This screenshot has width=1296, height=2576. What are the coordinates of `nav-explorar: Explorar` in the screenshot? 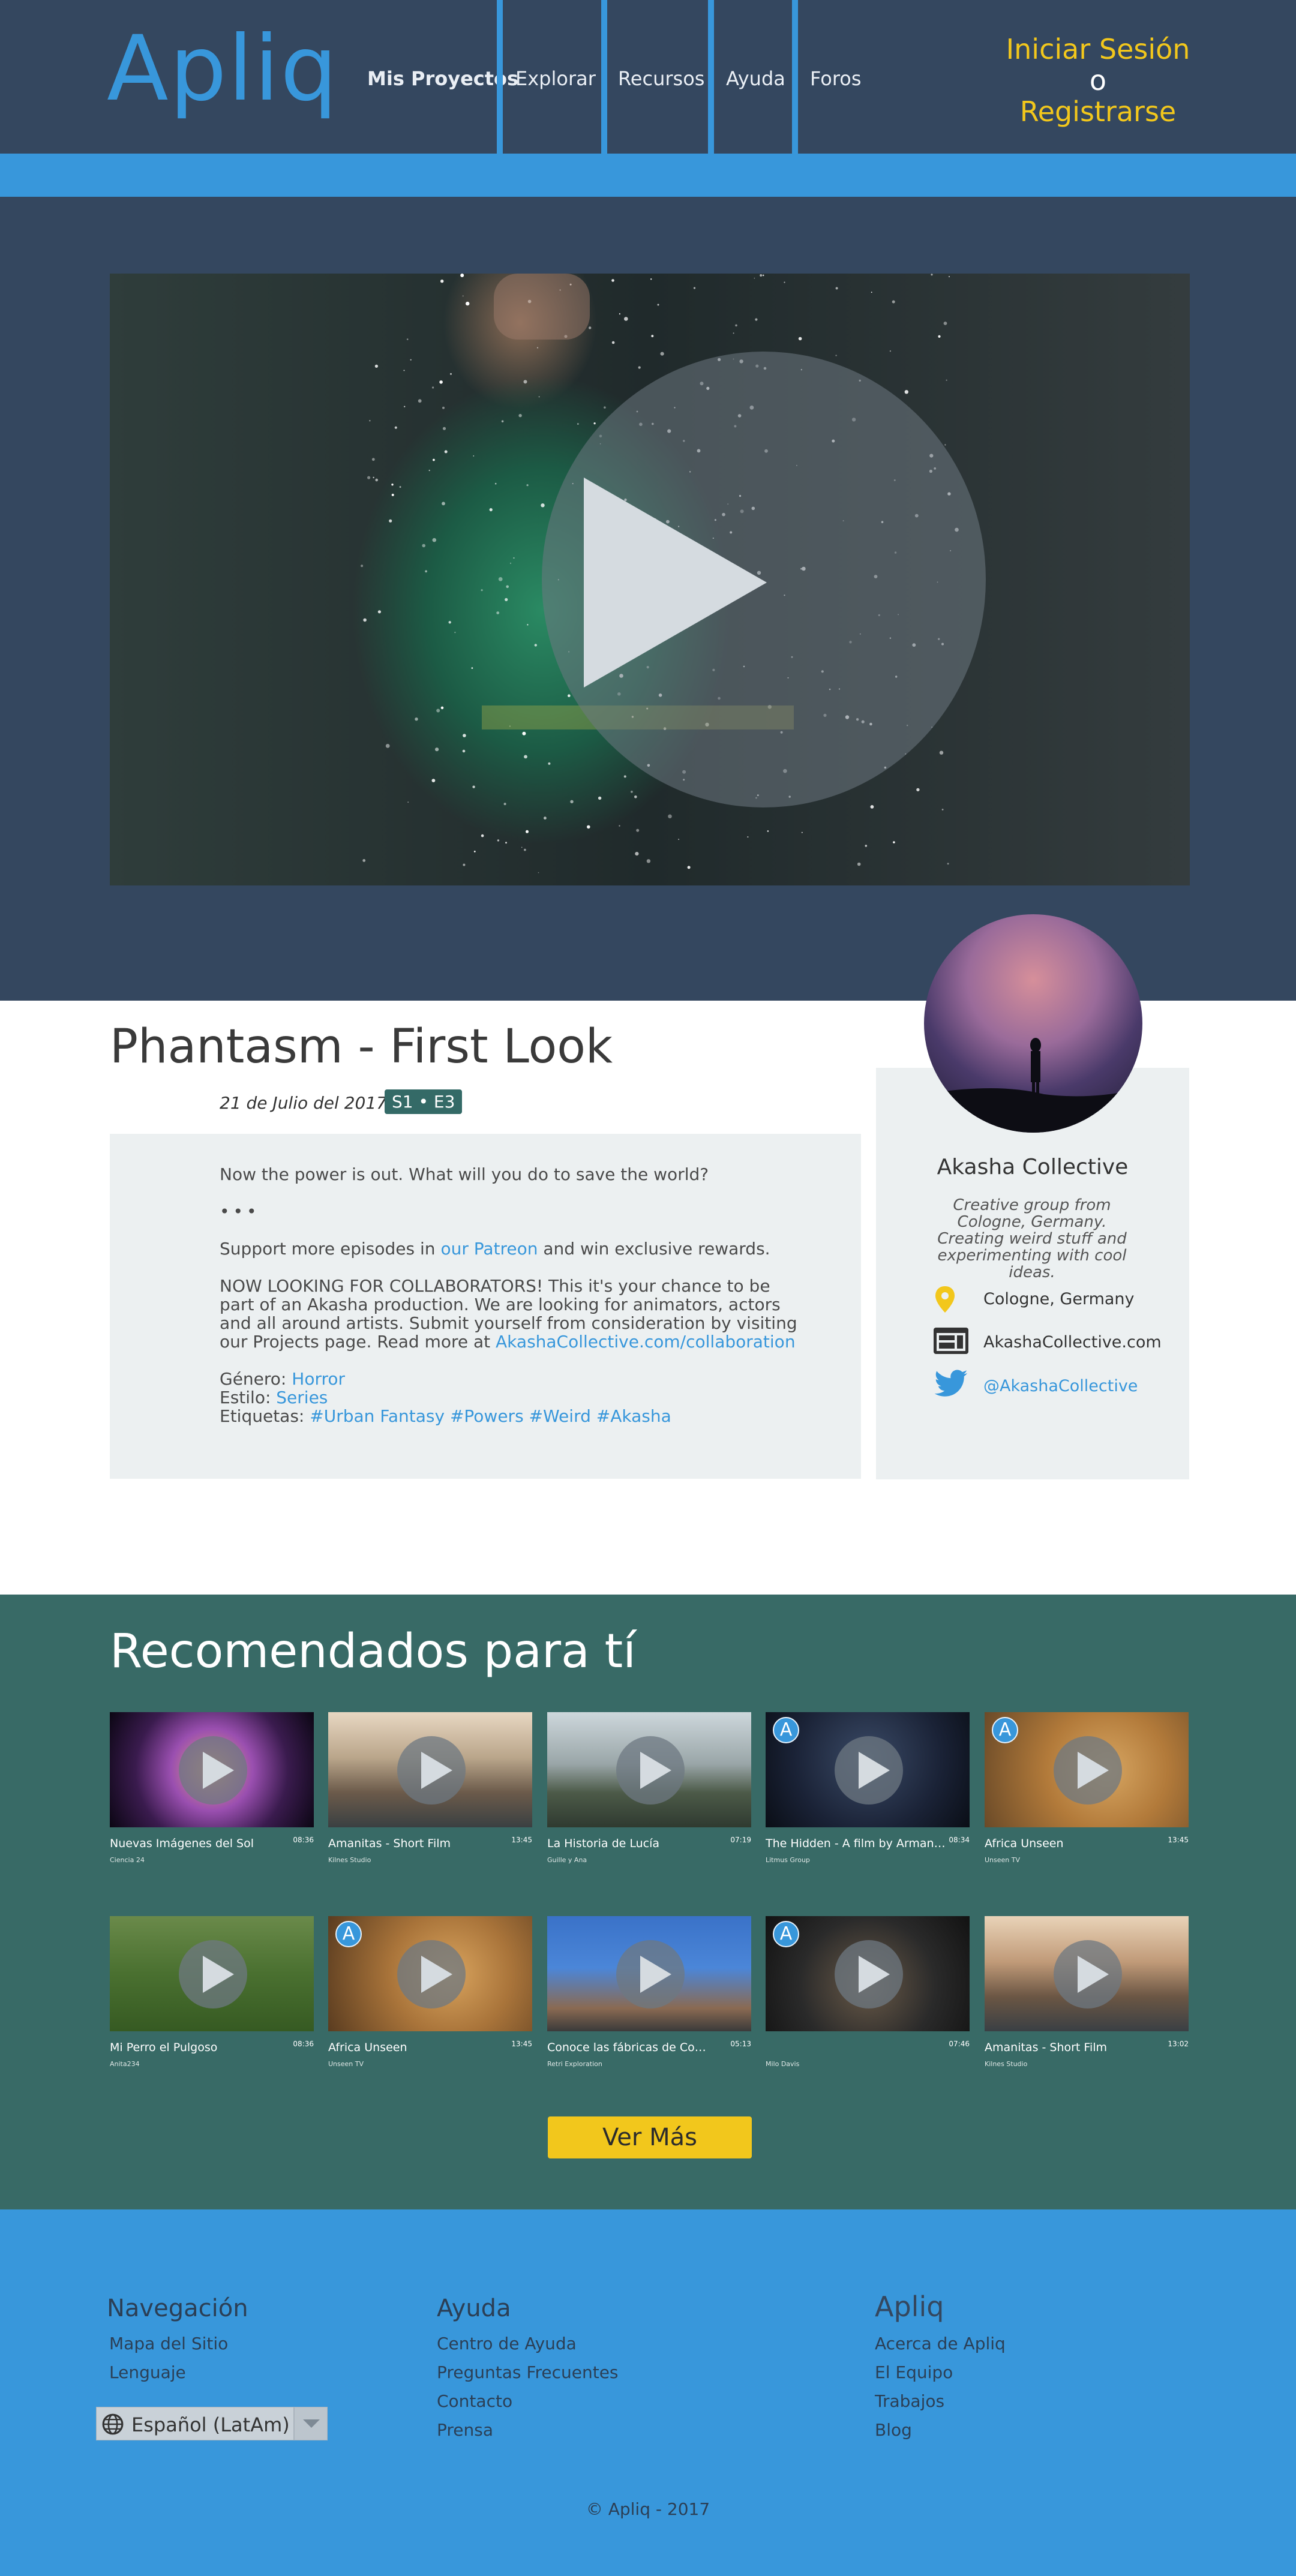 It's located at (555, 79).